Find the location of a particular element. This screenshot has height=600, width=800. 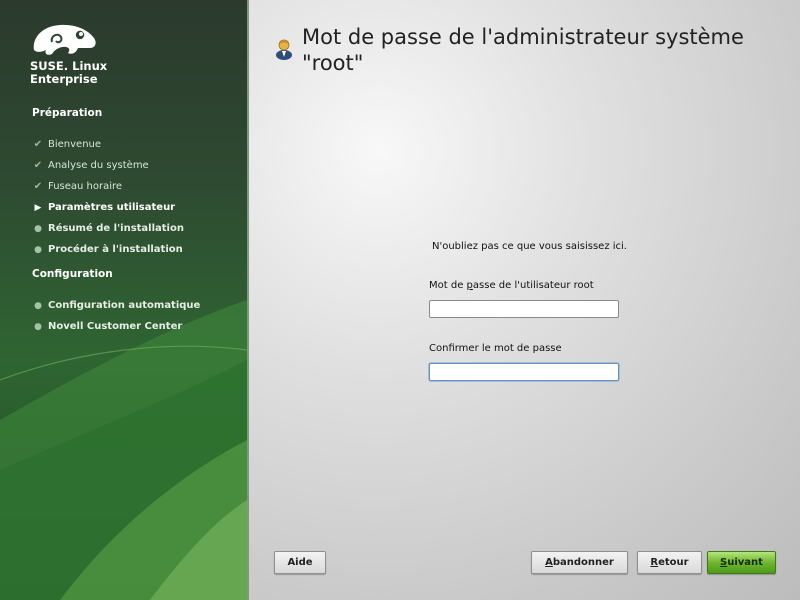

section-title-preparation: Préparation is located at coordinates (67, 113).